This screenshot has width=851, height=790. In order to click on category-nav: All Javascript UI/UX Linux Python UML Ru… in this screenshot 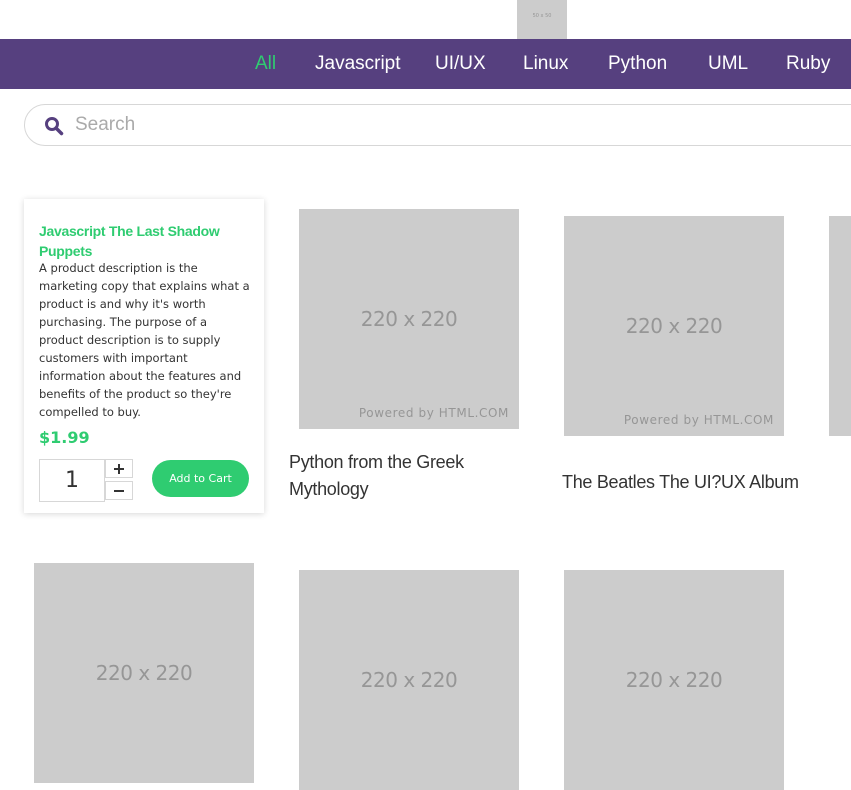, I will do `click(425, 64)`.